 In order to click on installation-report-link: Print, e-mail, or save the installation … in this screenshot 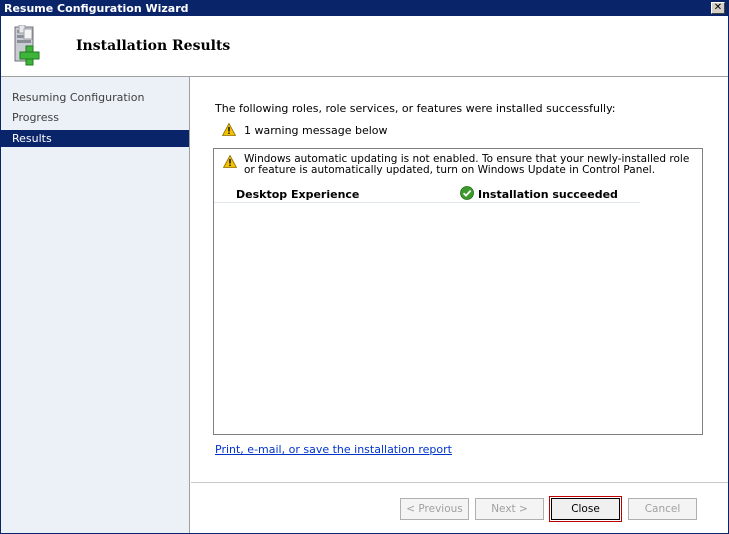, I will do `click(333, 449)`.